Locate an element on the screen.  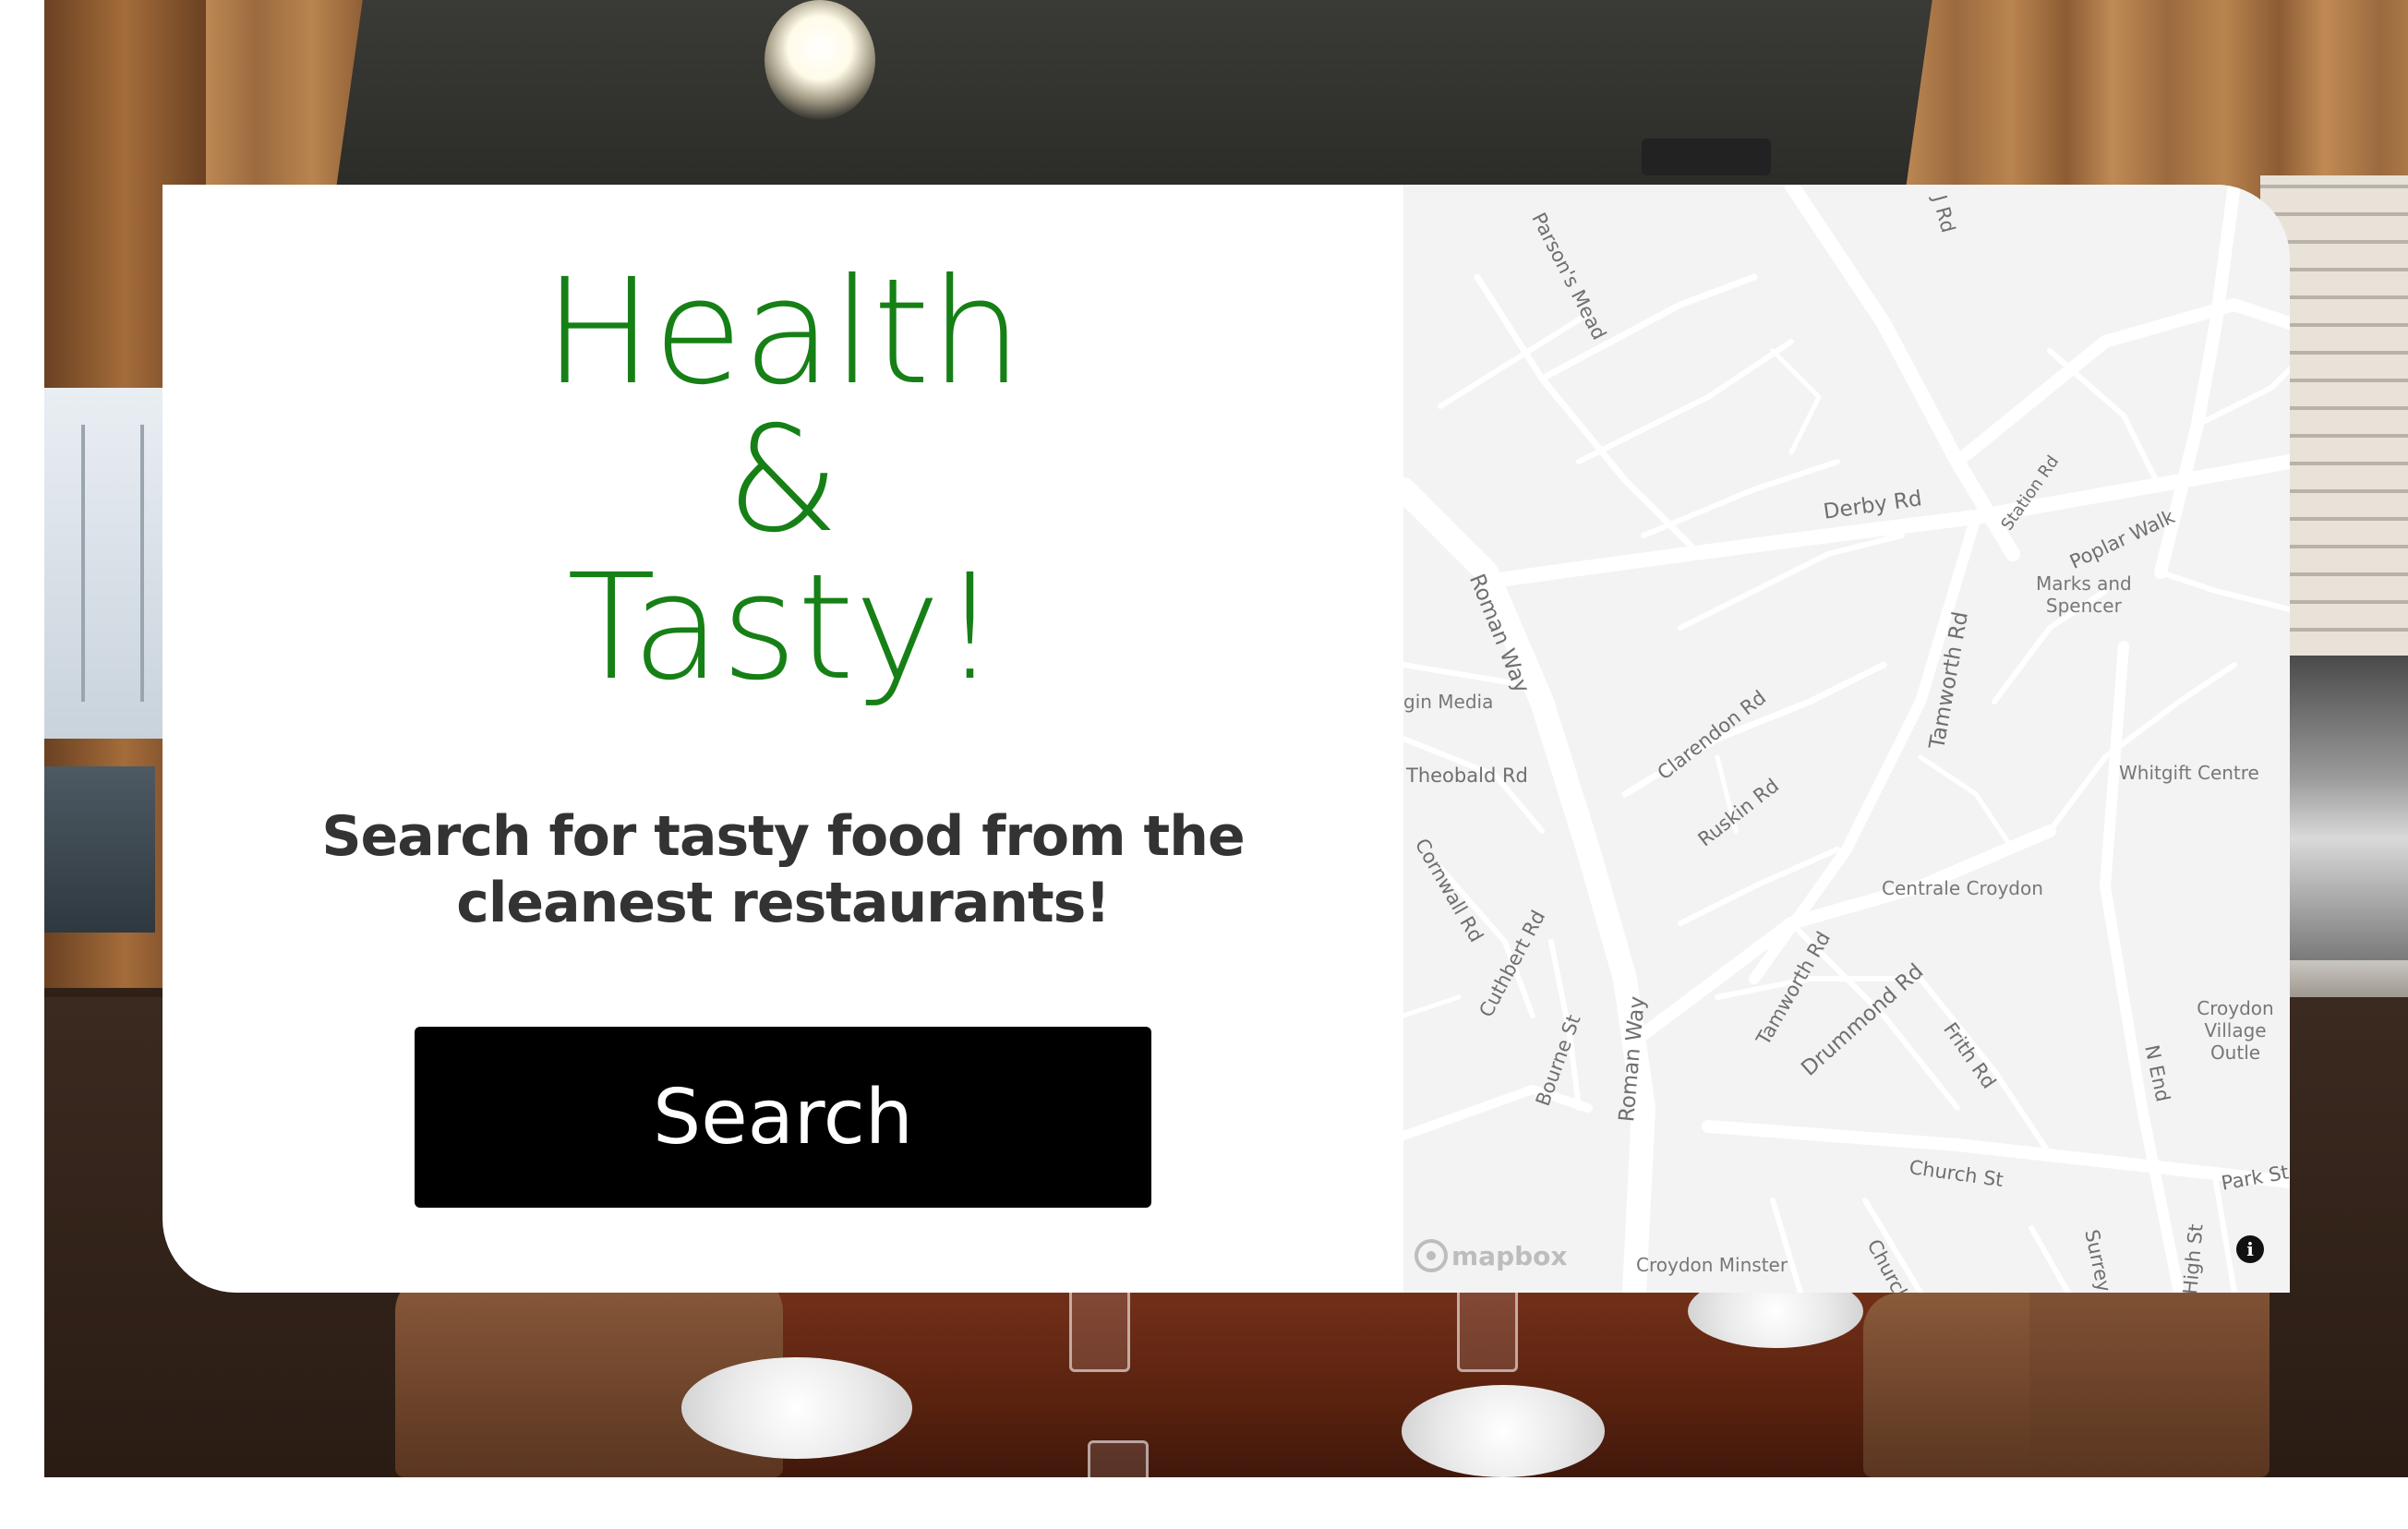
mapbox-logo: mapbox is located at coordinates (1491, 1255).